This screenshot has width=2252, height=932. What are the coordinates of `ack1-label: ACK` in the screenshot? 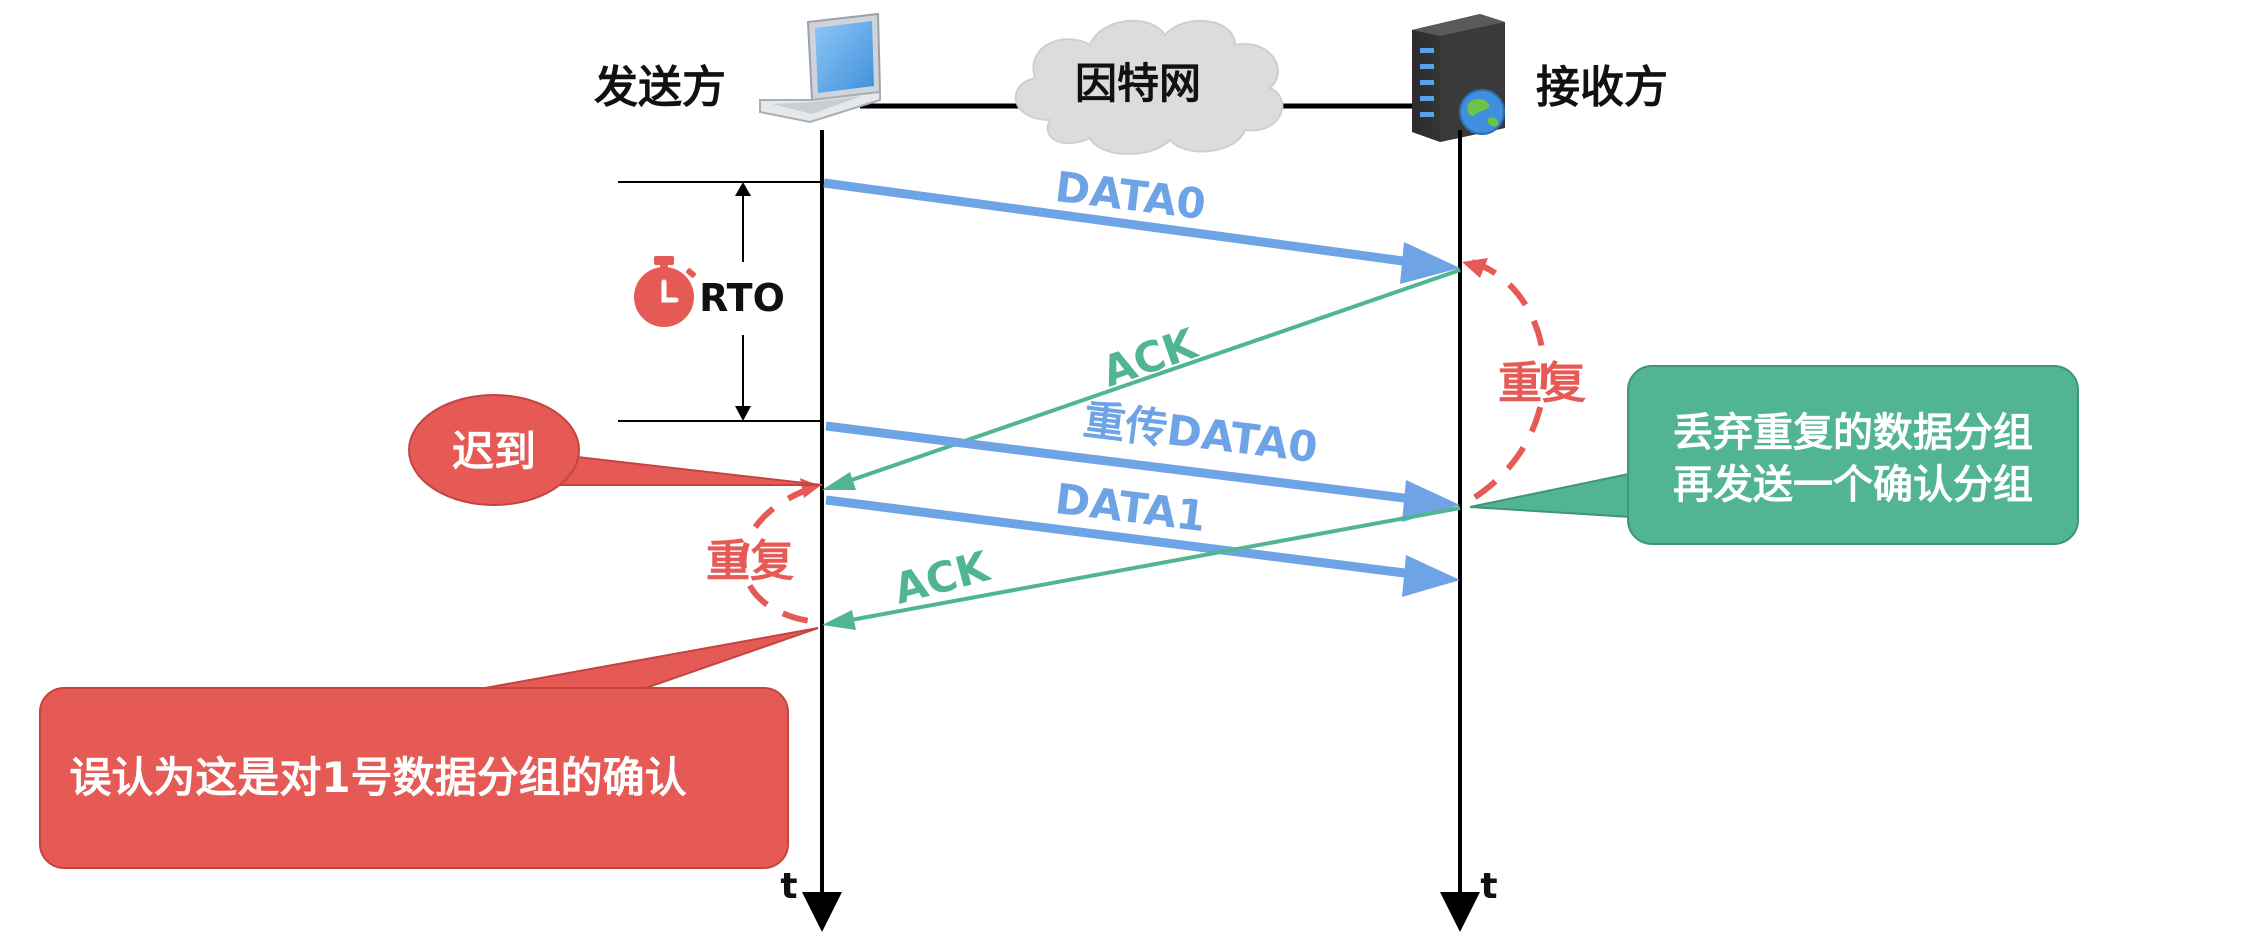 It's located at (1150, 357).